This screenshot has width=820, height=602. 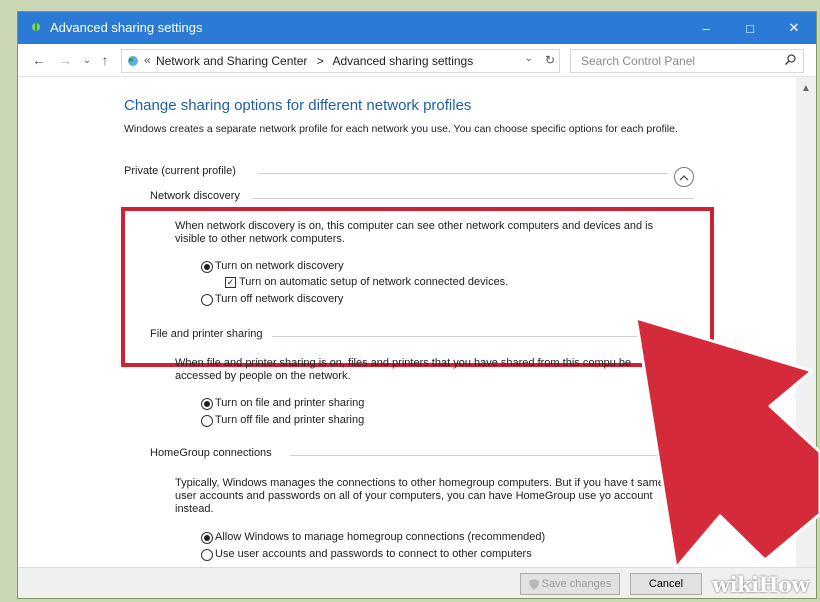 I want to click on profile-header: Private (current profile), so click(x=180, y=171).